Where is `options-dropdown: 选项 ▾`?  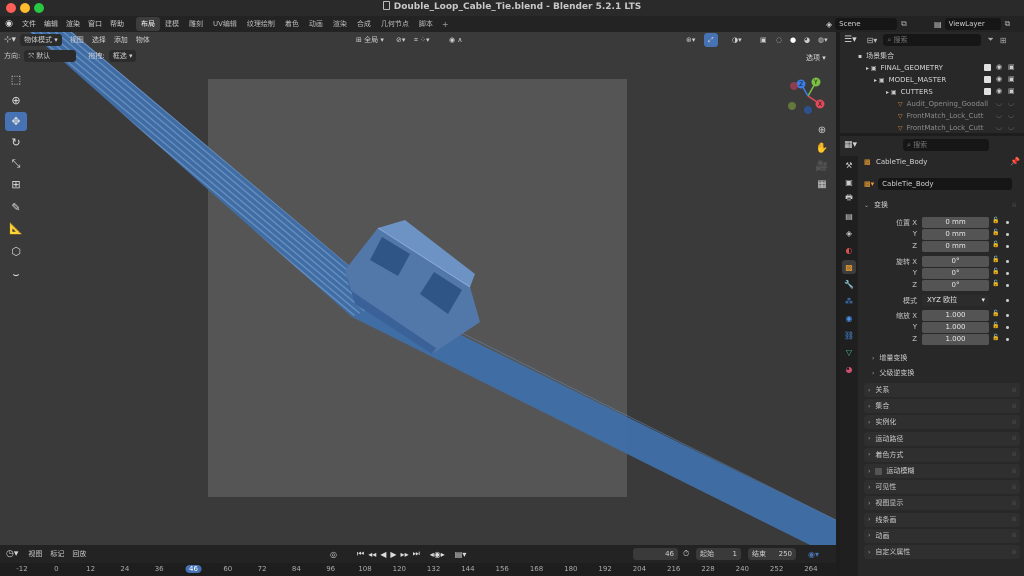 options-dropdown: 选项 ▾ is located at coordinates (816, 58).